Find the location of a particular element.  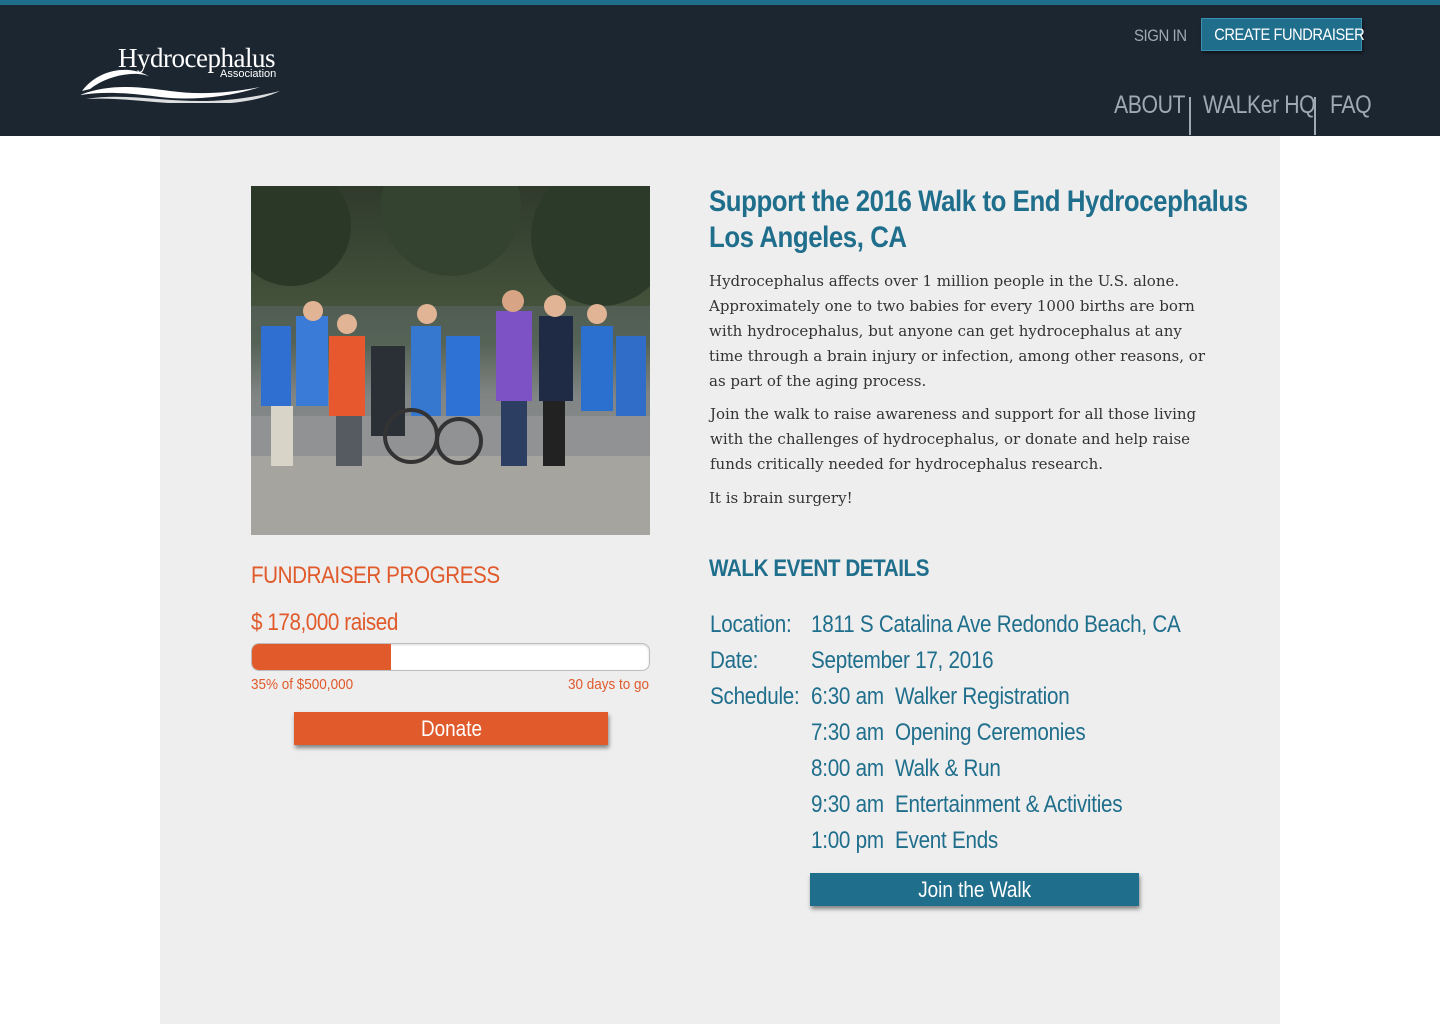

walkers-photo-image is located at coordinates (450, 360).